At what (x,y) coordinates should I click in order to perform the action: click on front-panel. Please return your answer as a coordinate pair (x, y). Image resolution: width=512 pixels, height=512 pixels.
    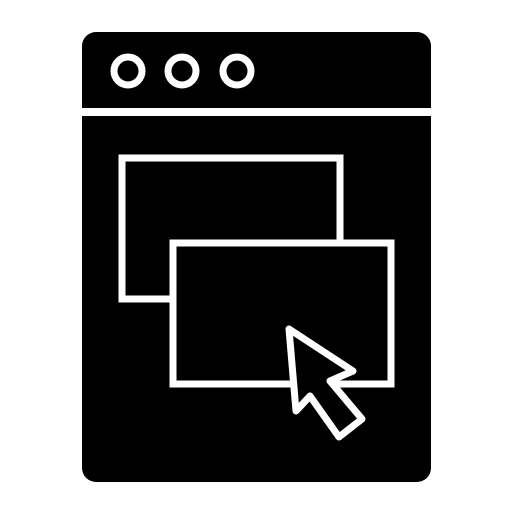
    Looking at the image, I should click on (282, 313).